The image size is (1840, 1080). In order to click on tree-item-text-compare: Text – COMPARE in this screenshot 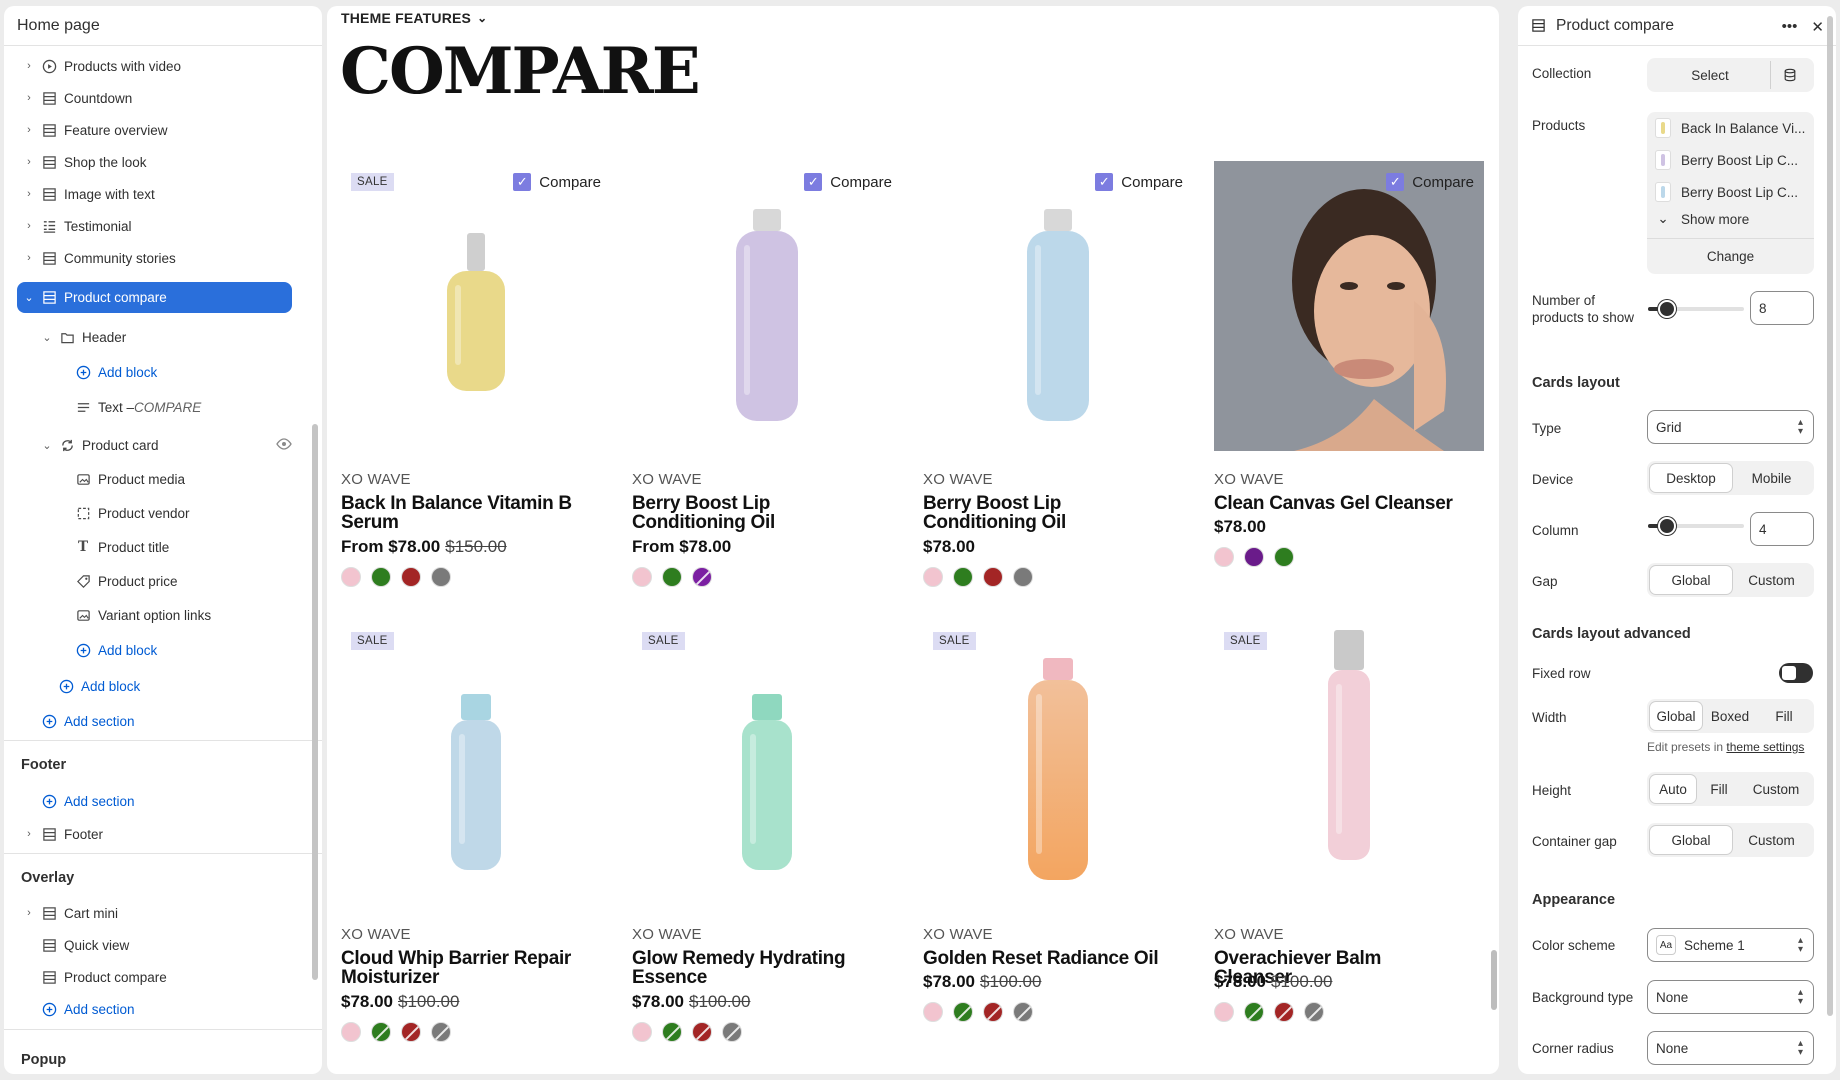, I will do `click(137, 407)`.